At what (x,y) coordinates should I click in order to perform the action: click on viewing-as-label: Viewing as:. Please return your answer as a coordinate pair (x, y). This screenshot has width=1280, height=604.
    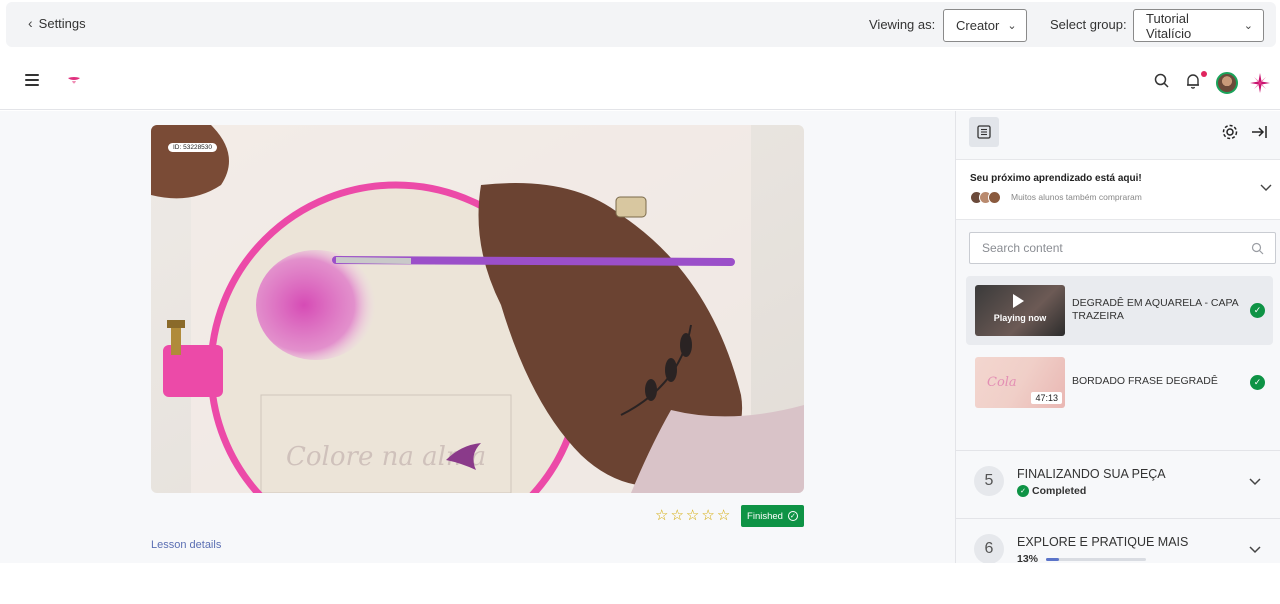
    Looking at the image, I should click on (902, 24).